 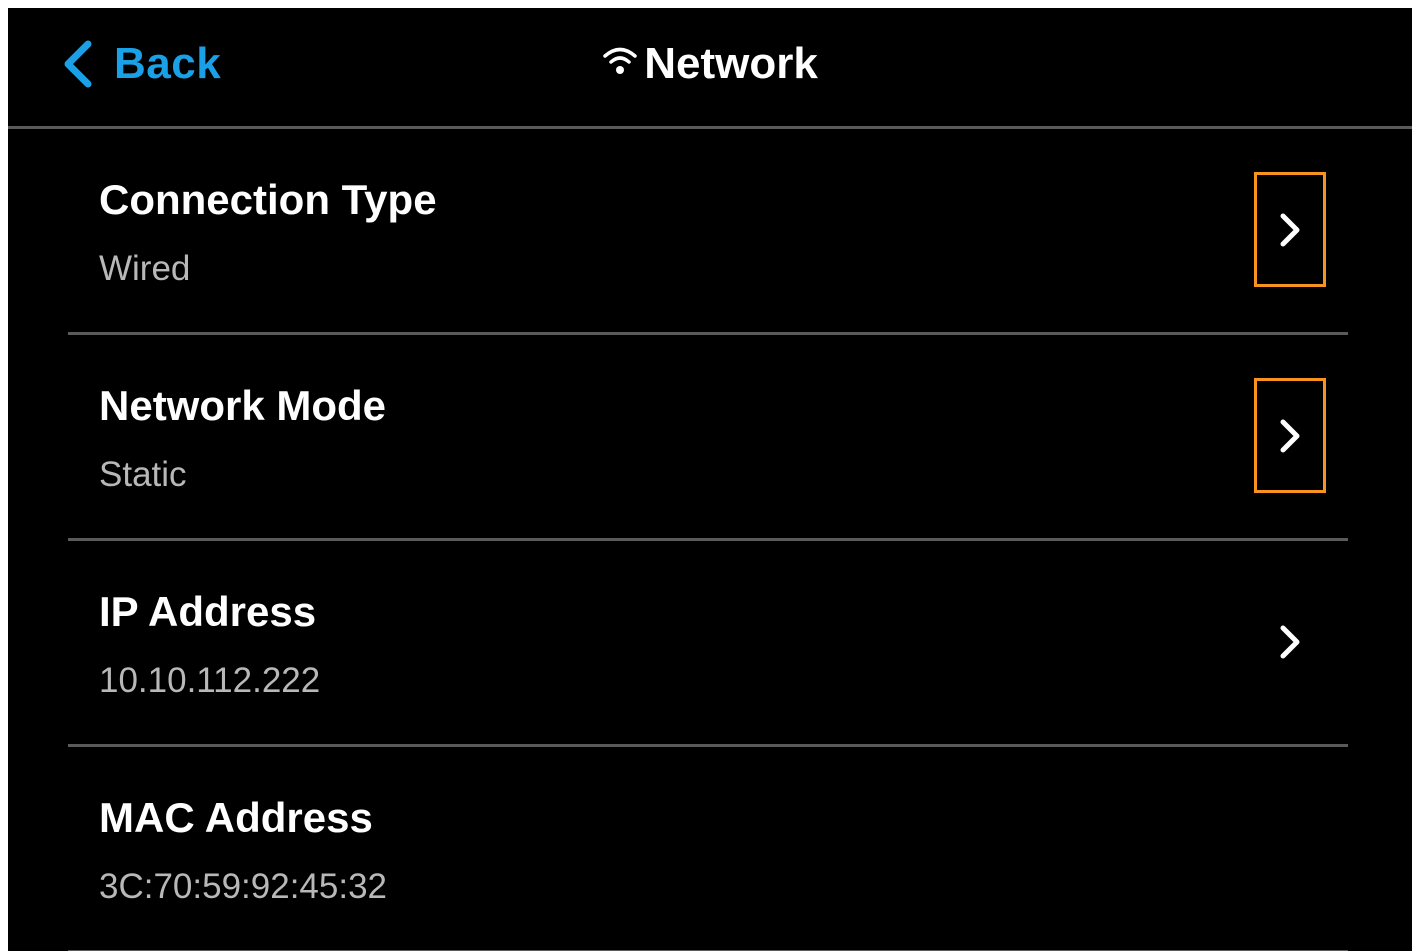 I want to click on setting-value: Static, so click(x=143, y=474).